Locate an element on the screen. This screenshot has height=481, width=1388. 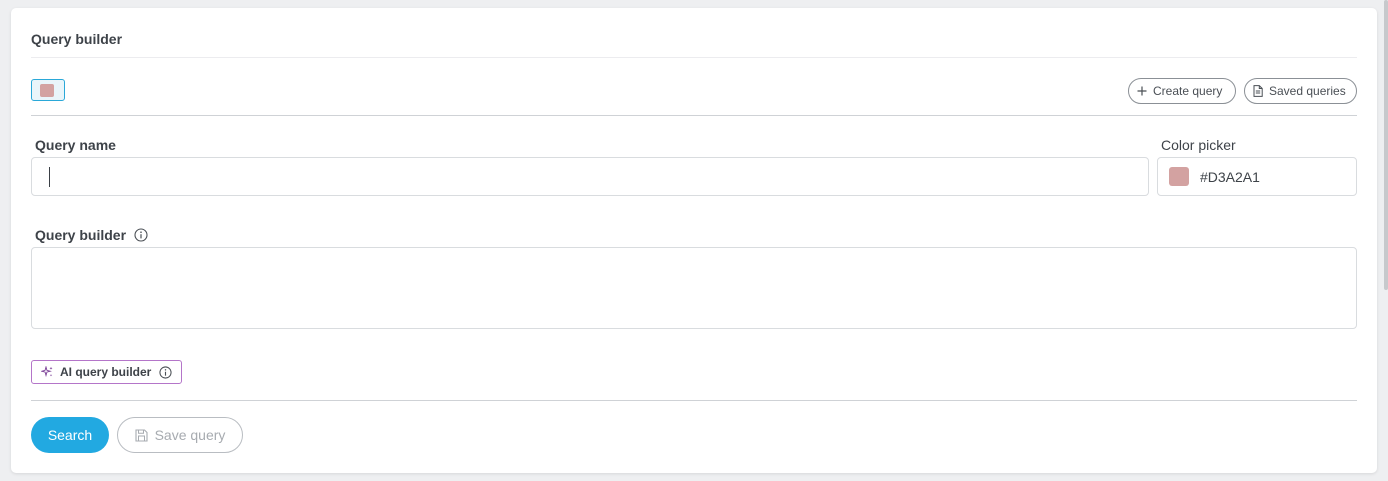
plus-icon is located at coordinates (1142, 91).